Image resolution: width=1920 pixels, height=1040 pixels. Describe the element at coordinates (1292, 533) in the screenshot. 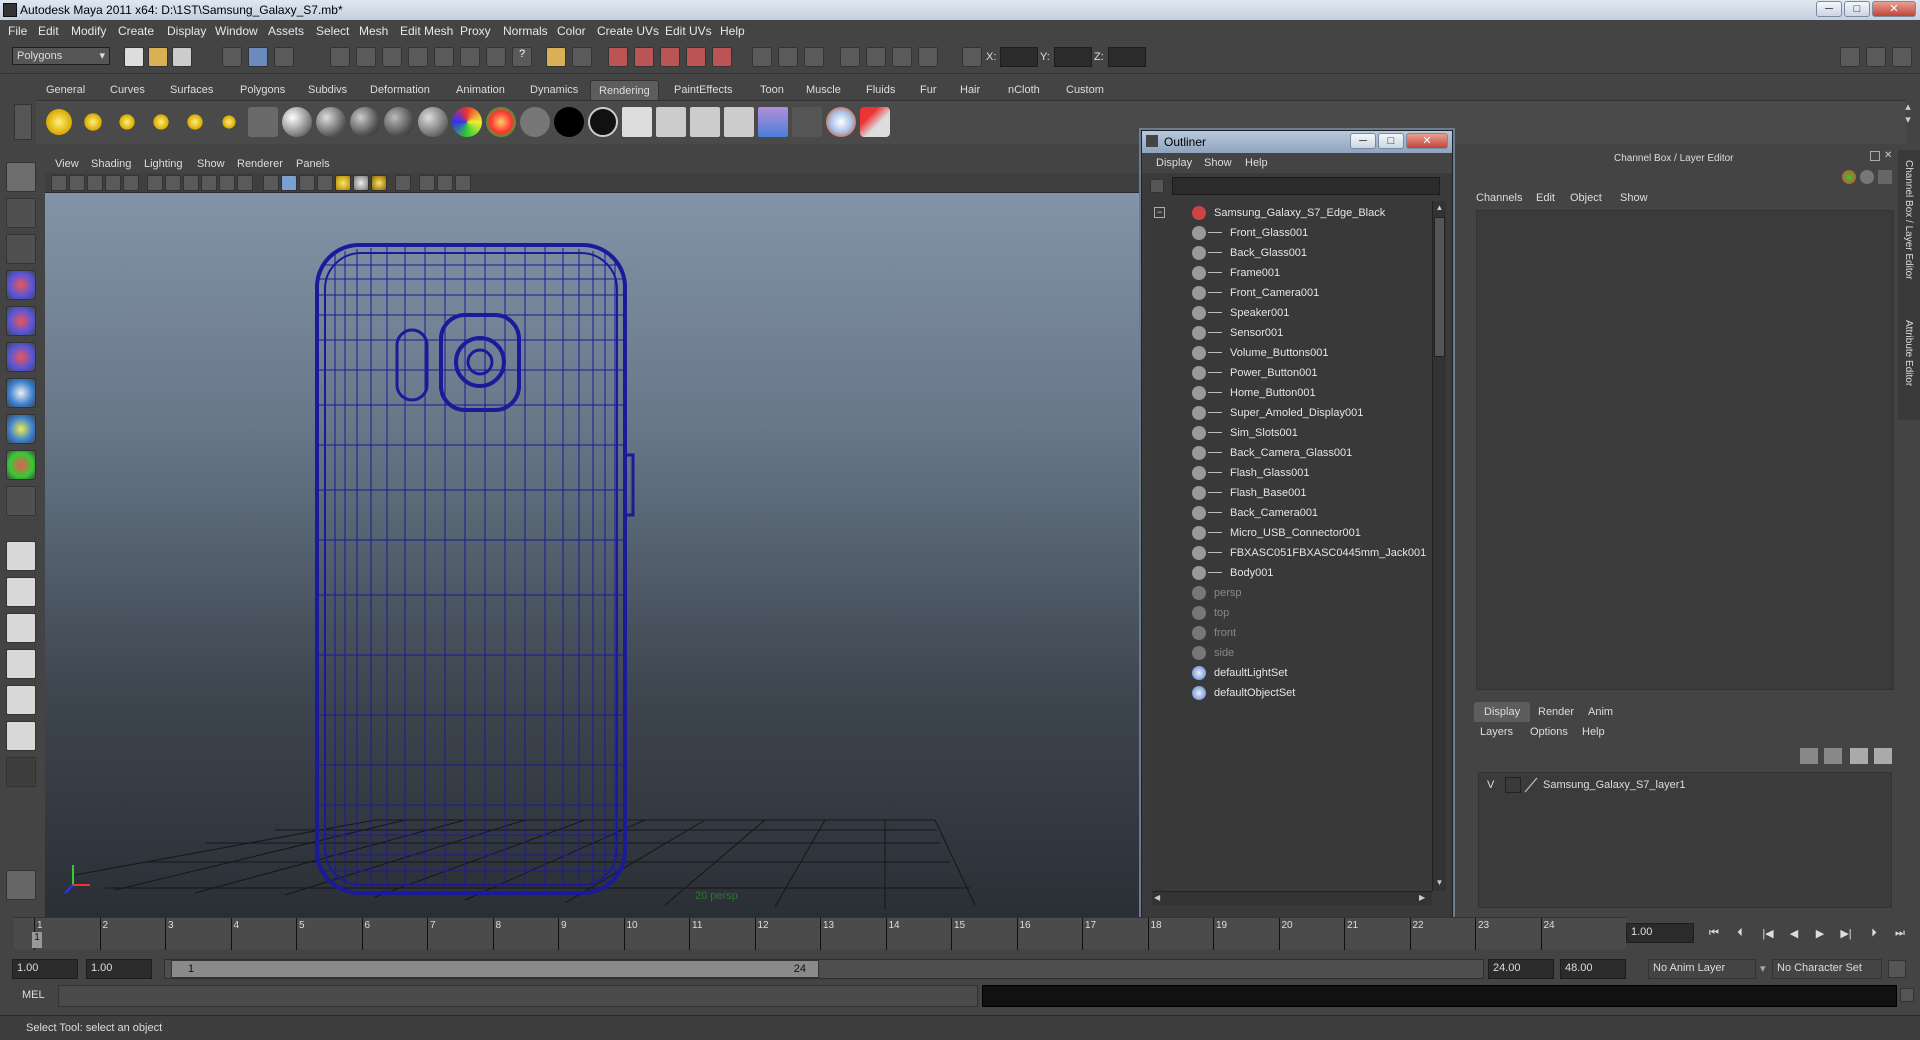

I see `outliner-item-mesh: Micro_USB_Connector001` at that location.